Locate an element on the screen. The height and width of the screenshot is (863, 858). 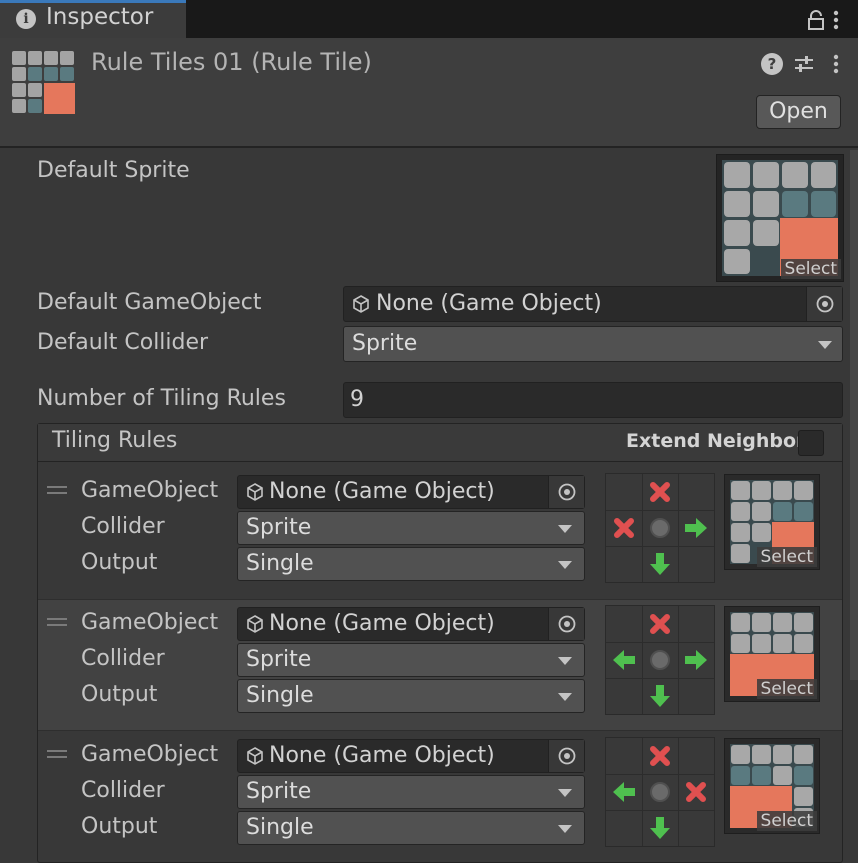
rule-1-select-button: Select is located at coordinates (786, 557).